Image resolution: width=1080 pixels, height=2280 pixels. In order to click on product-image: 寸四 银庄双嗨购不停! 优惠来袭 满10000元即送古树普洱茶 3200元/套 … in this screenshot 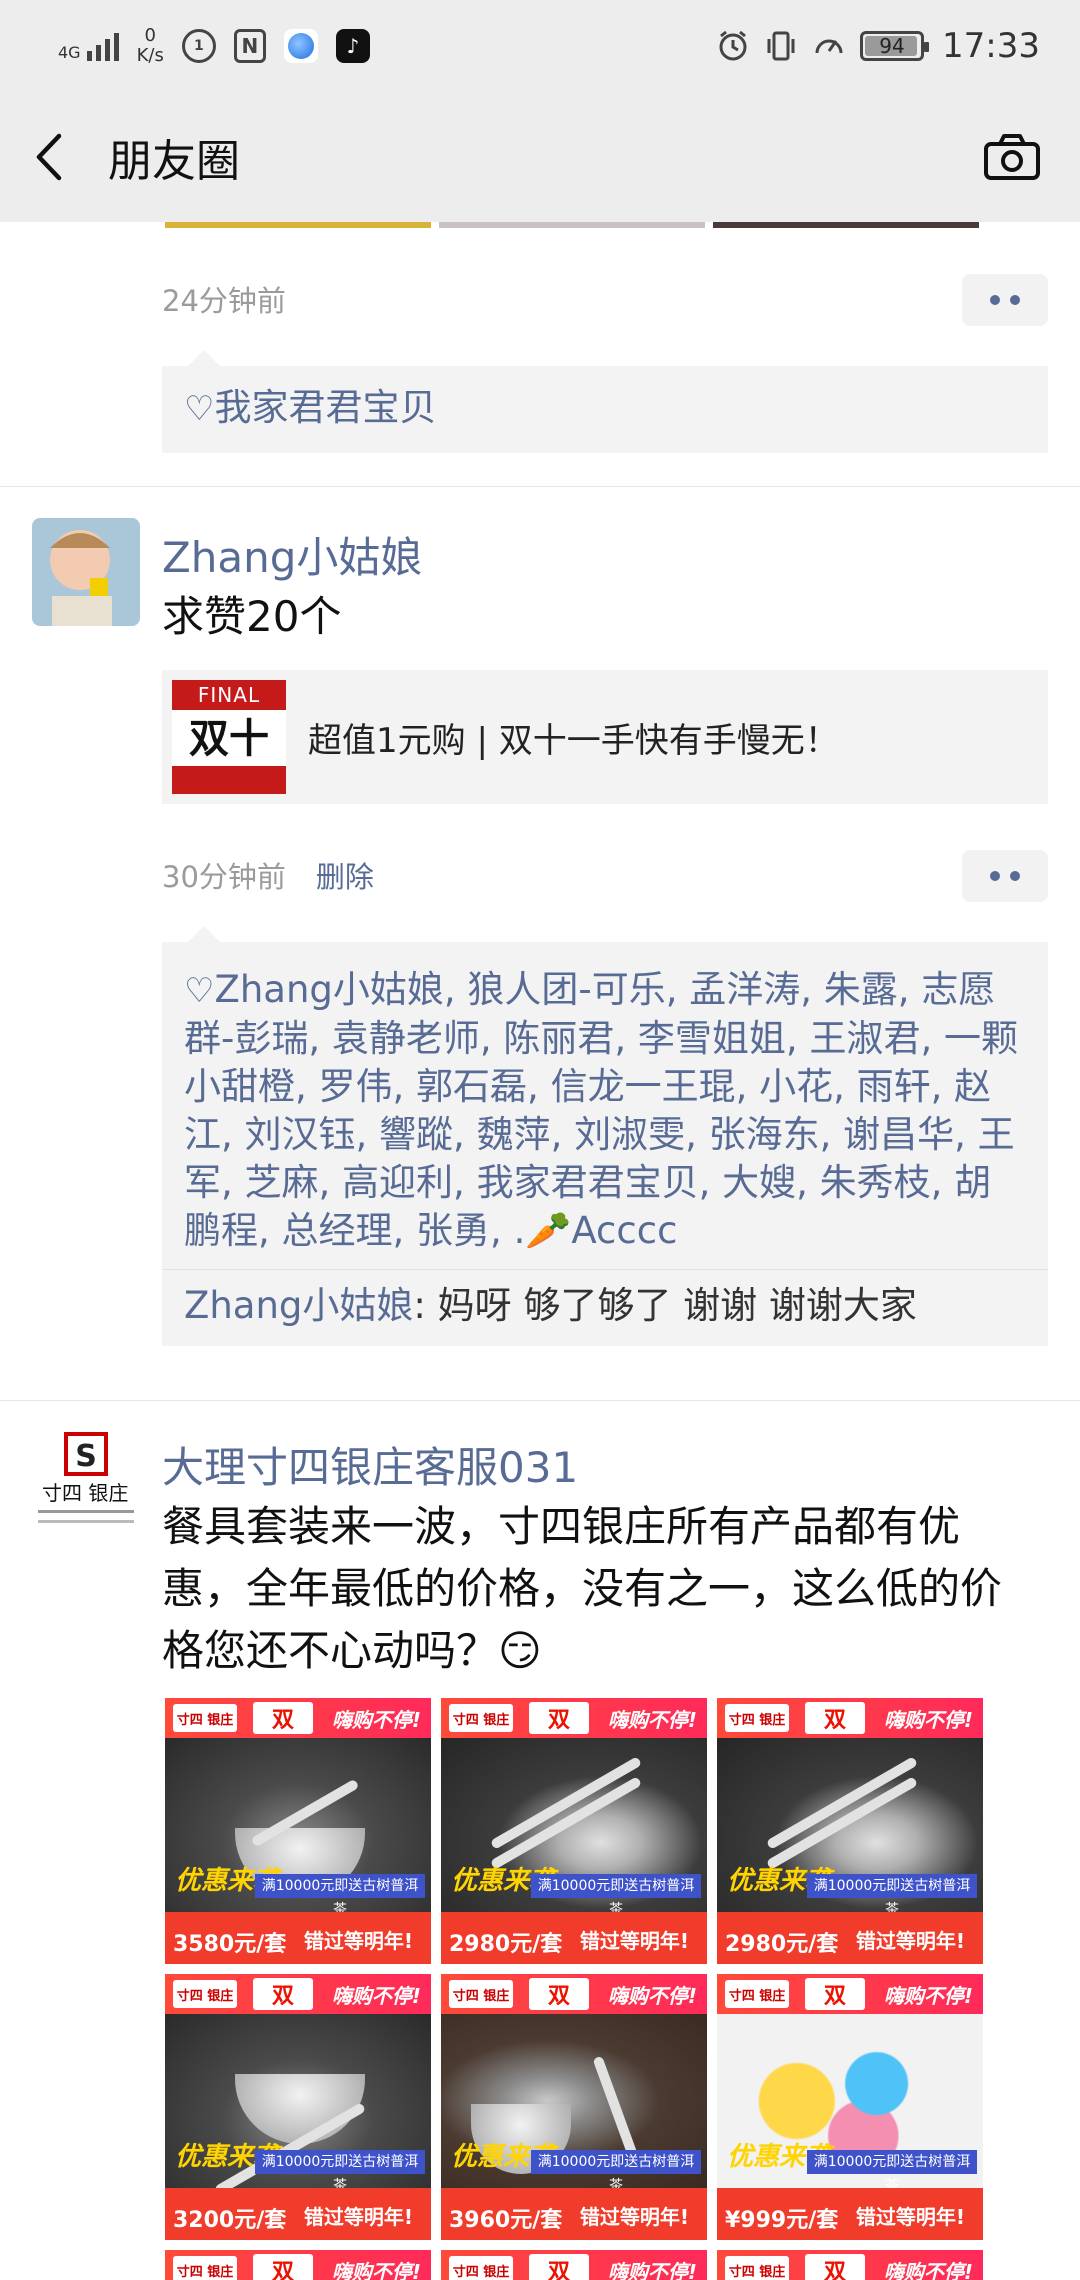, I will do `click(298, 2107)`.